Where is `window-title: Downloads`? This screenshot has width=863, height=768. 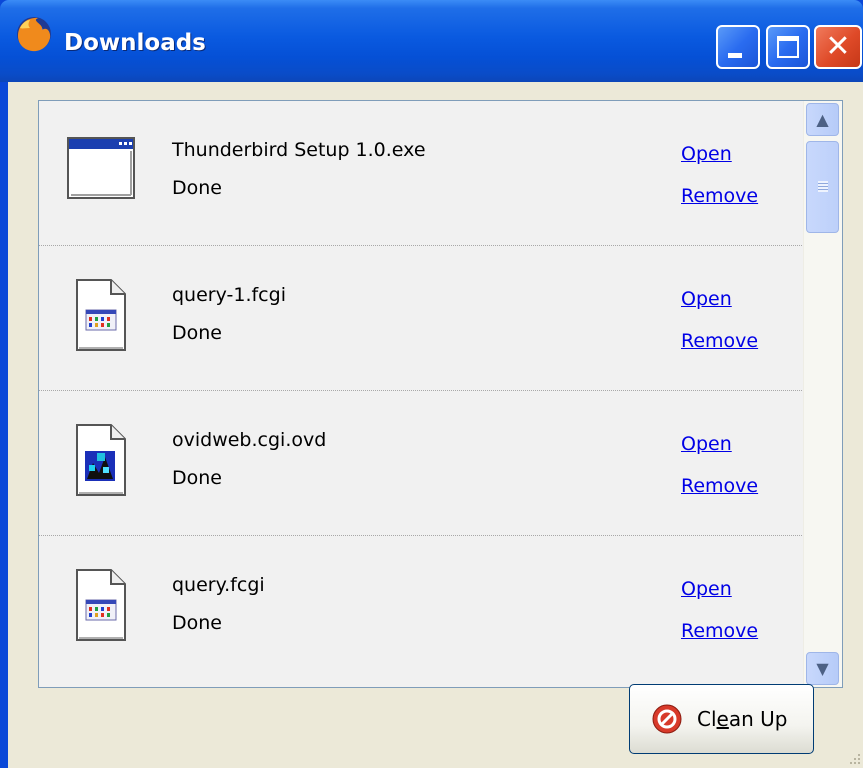 window-title: Downloads is located at coordinates (135, 43).